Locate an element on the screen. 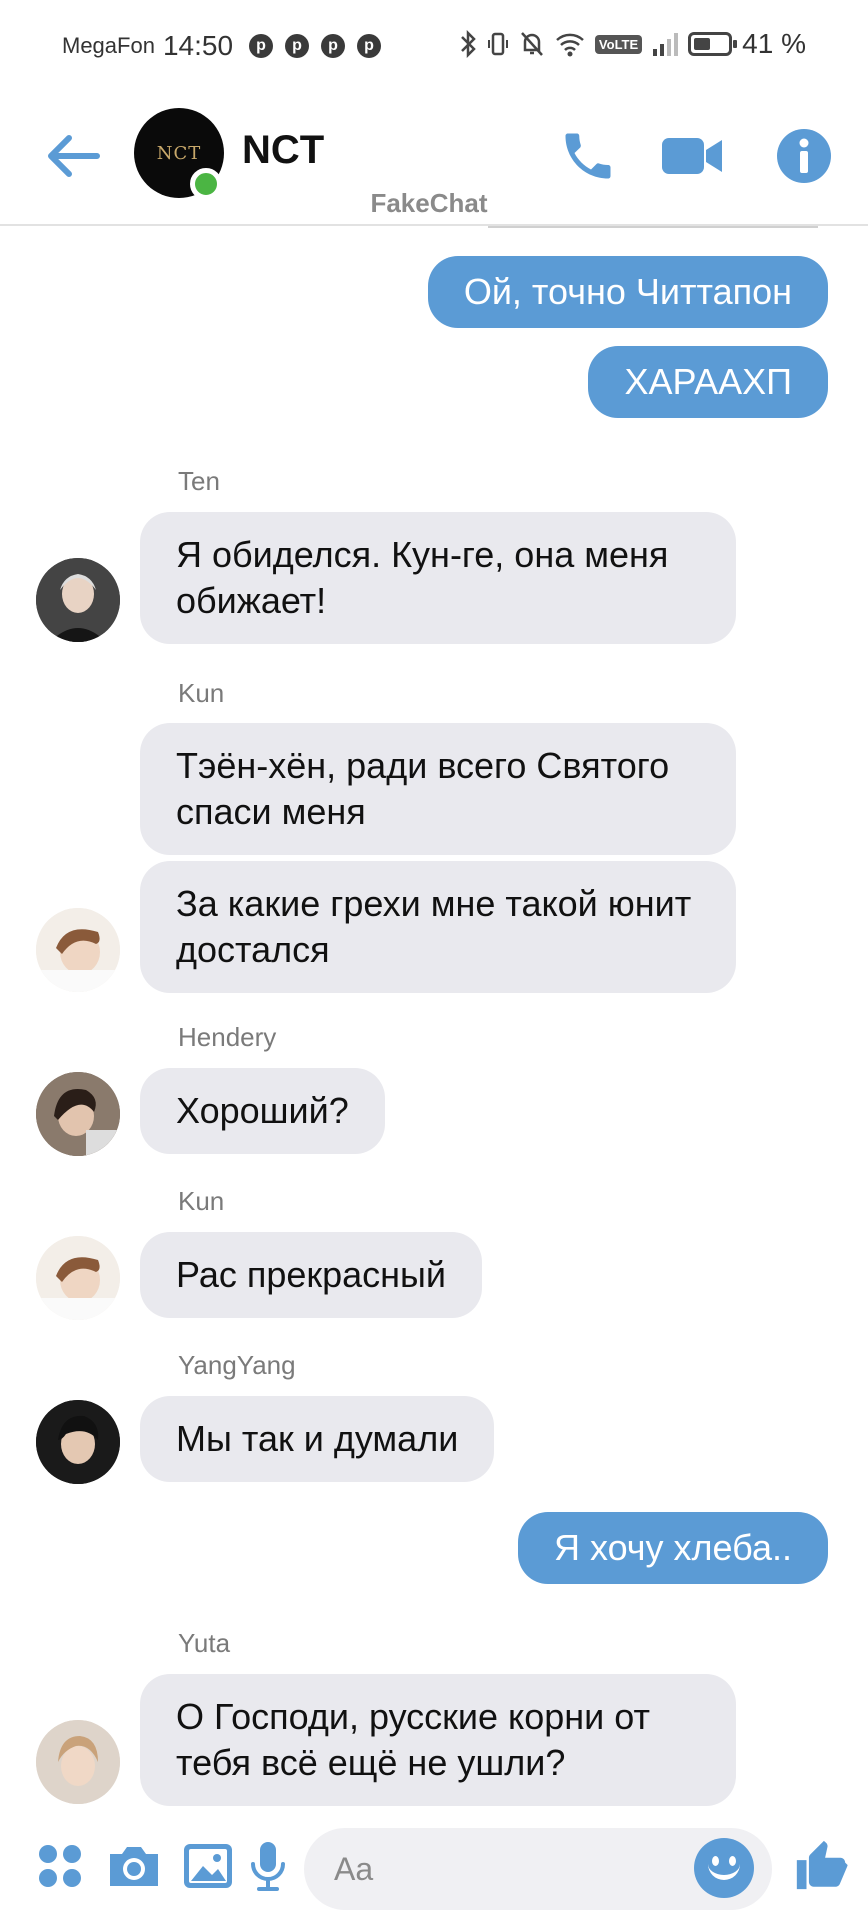  microphone-icon is located at coordinates (268, 1866).